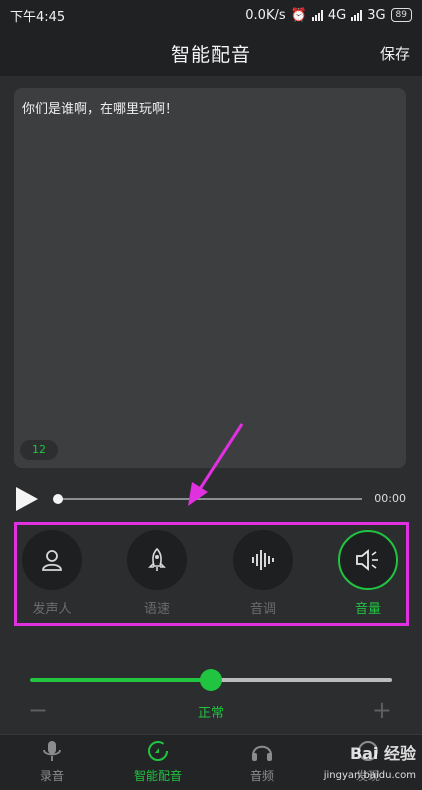 Image resolution: width=422 pixels, height=790 pixels. Describe the element at coordinates (210, 713) in the screenshot. I see `slider-level-label: 正常` at that location.